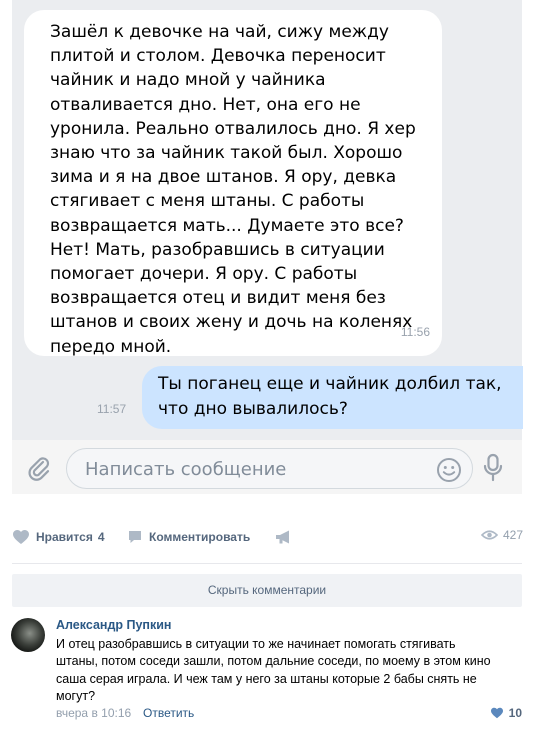 The width and height of the screenshot is (533, 730). I want to click on outgoing-message-time: 11:57, so click(112, 409).